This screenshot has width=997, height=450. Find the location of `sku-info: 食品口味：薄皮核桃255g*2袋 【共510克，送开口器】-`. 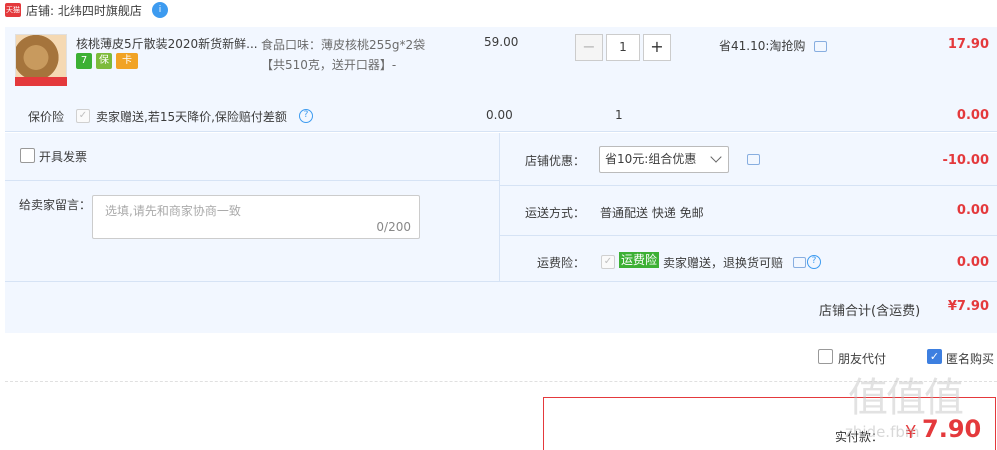

sku-info: 食品口味：薄皮核桃255g*2袋 【共510克，送开口器】- is located at coordinates (353, 55).